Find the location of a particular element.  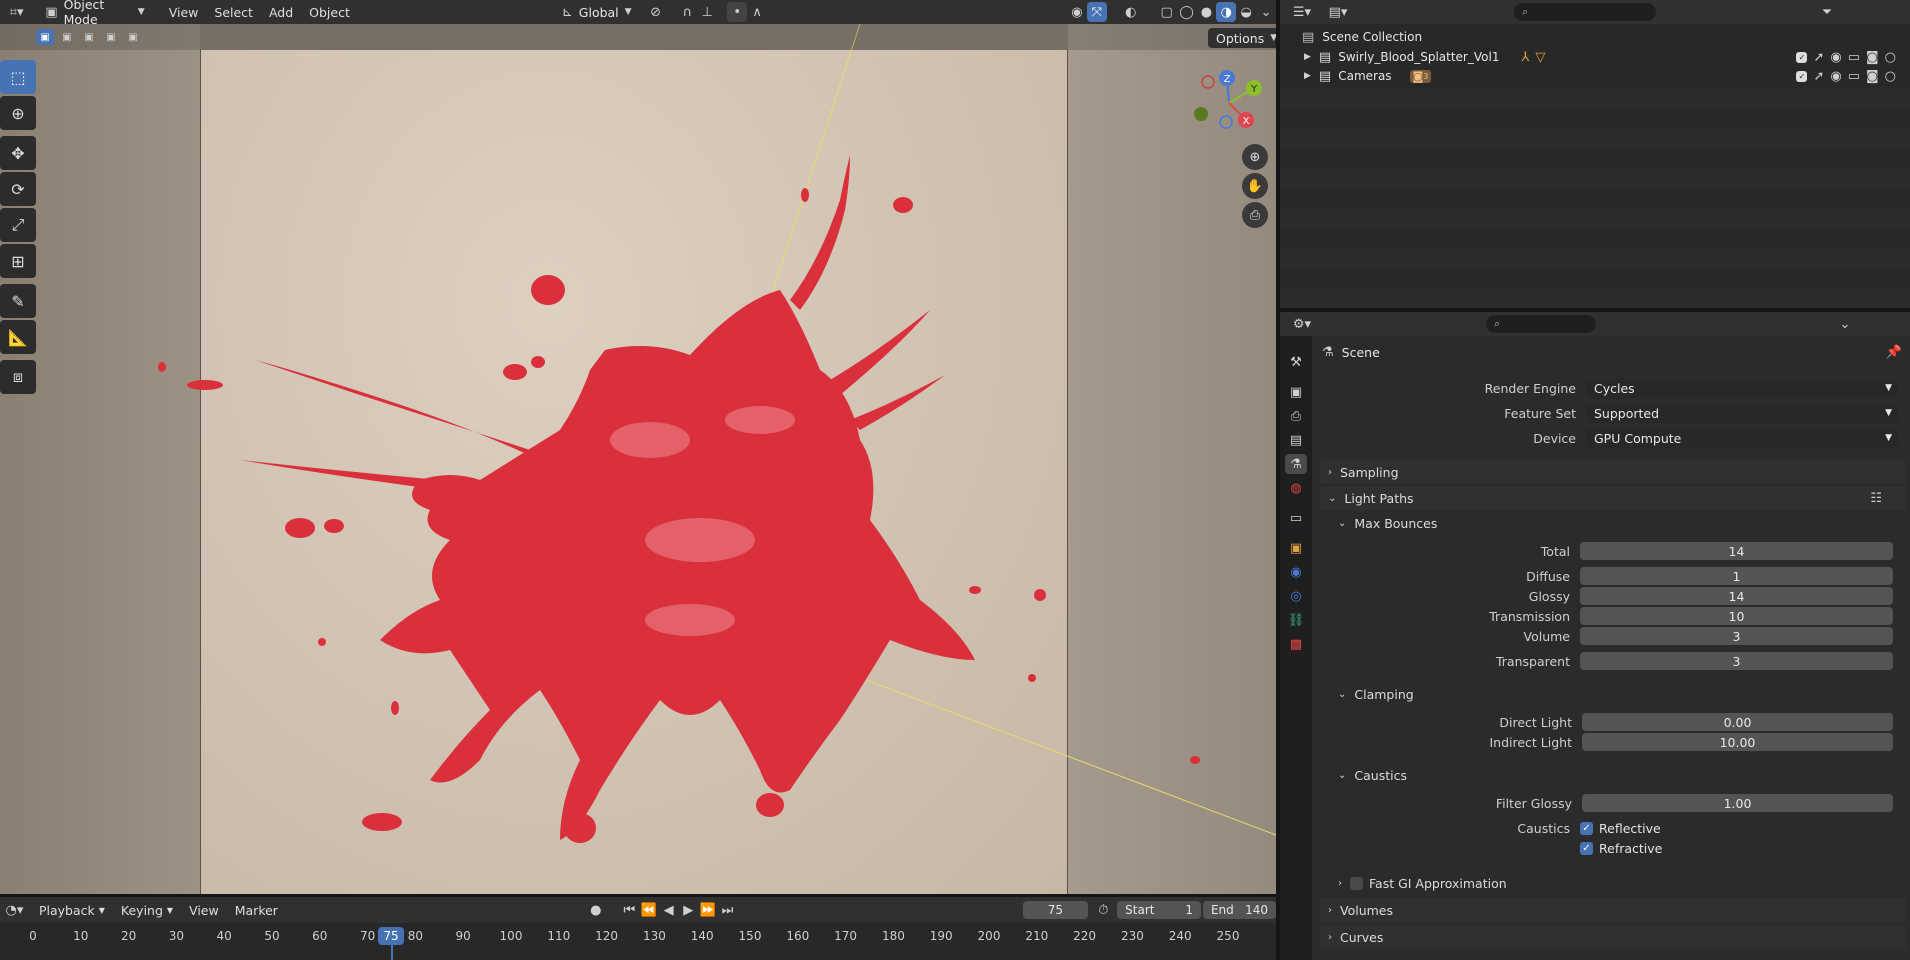

sampling-panel-header: › Sampling is located at coordinates (1613, 472).